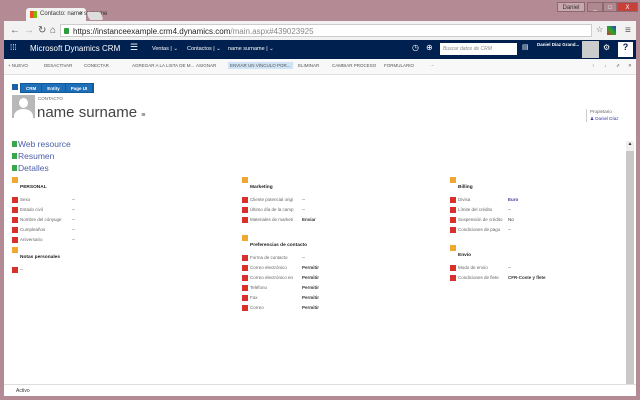 This screenshot has width=640, height=400. I want to click on app-title: Microsoft Dynamics CRM, so click(75, 48).